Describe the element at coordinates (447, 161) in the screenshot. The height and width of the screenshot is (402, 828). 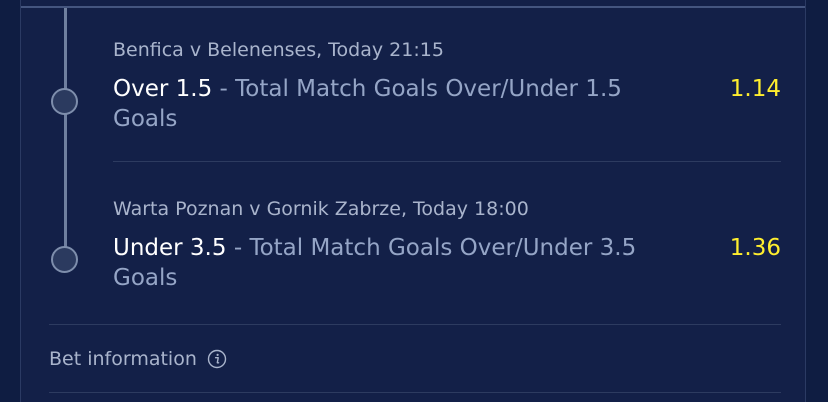
I see `leg-divider` at that location.